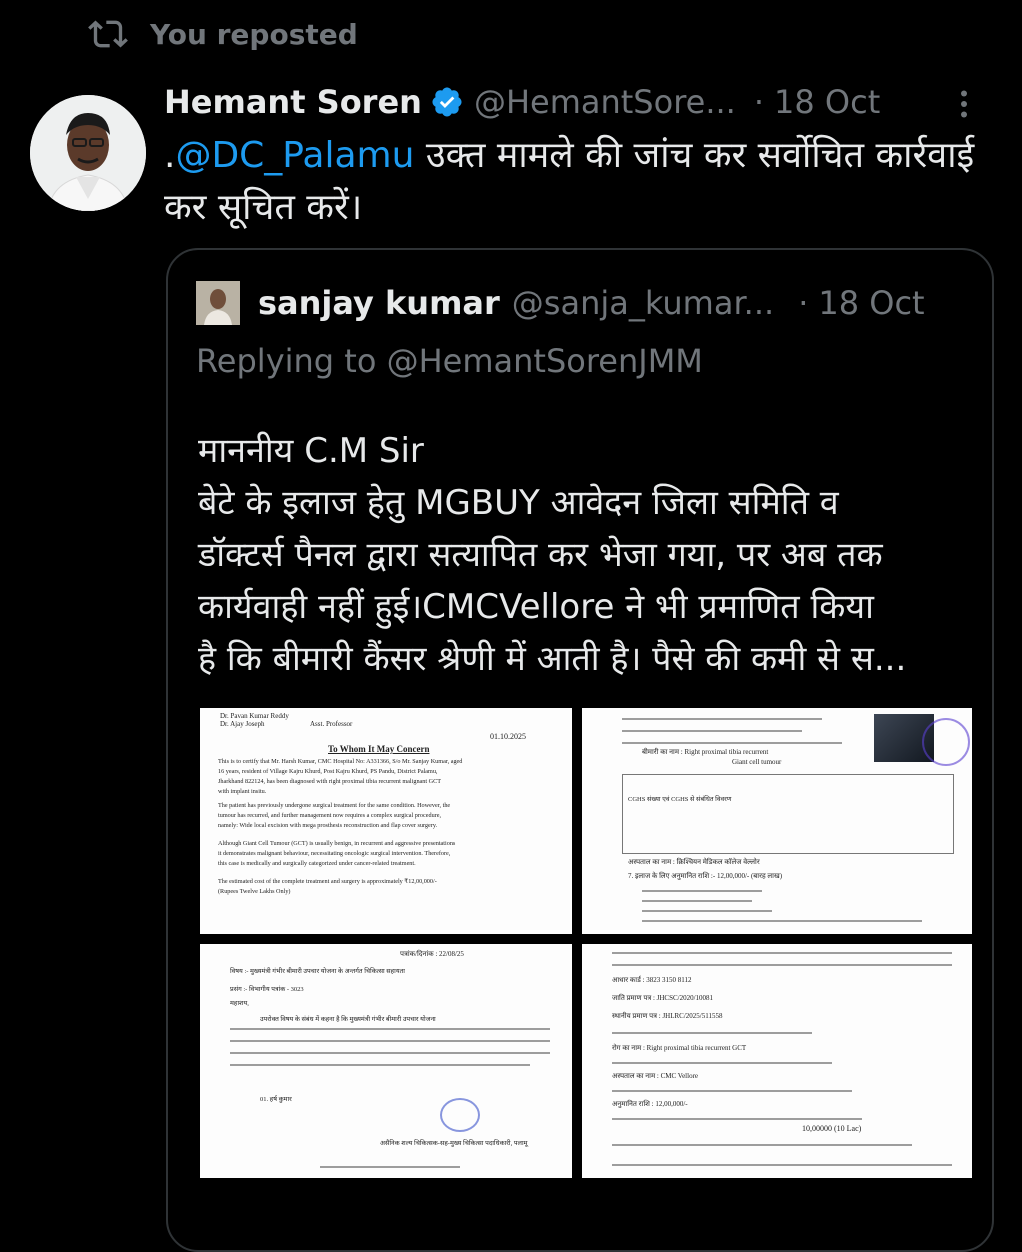 The height and width of the screenshot is (1252, 1022). I want to click on doc2-line: CGHS संख्या एवं CGHS से संबंधित विवरण, so click(680, 799).